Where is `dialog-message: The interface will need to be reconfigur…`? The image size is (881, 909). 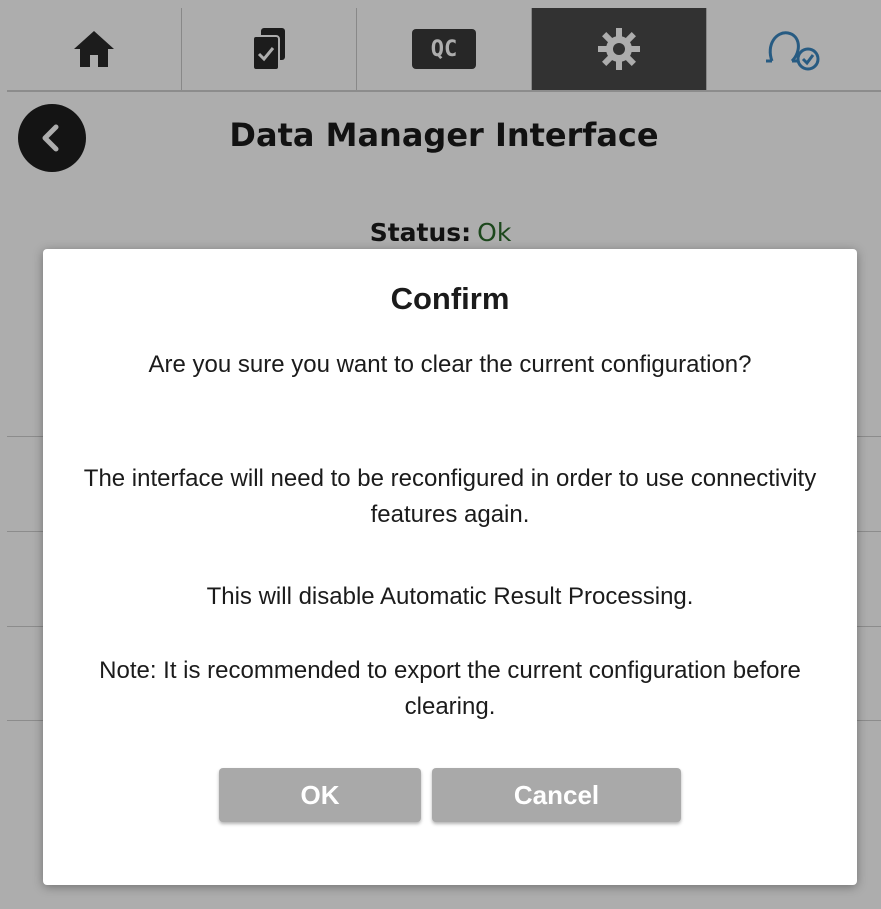
dialog-message: The interface will need to be reconfigur… is located at coordinates (450, 496).